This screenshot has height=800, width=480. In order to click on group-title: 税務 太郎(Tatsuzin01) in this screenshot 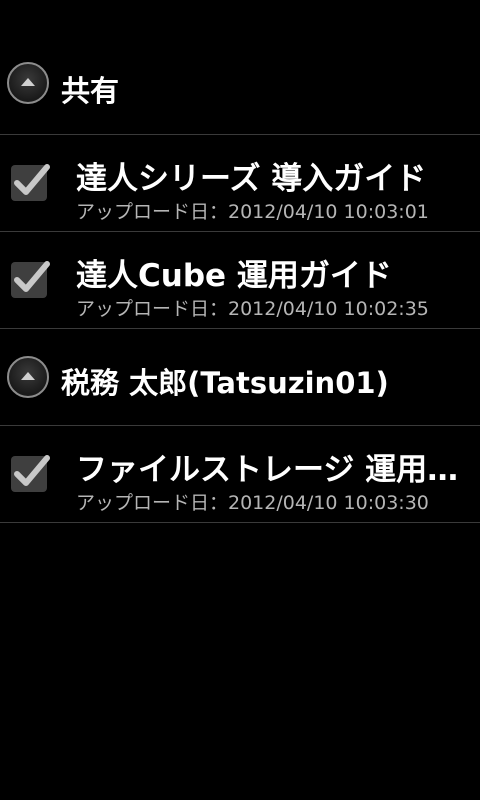, I will do `click(225, 383)`.